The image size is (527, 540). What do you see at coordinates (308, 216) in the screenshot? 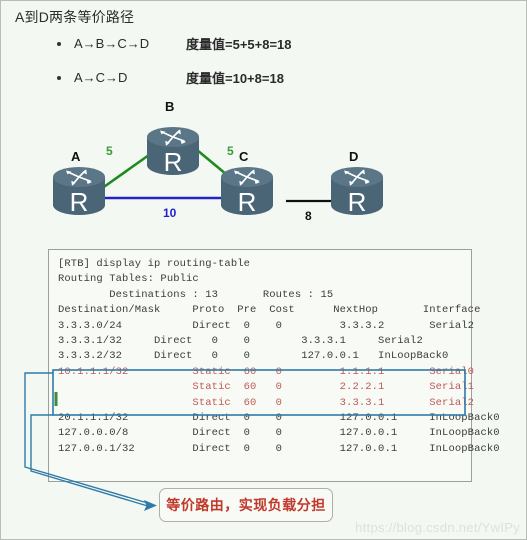
I see `link-cost-c-d: 8` at bounding box center [308, 216].